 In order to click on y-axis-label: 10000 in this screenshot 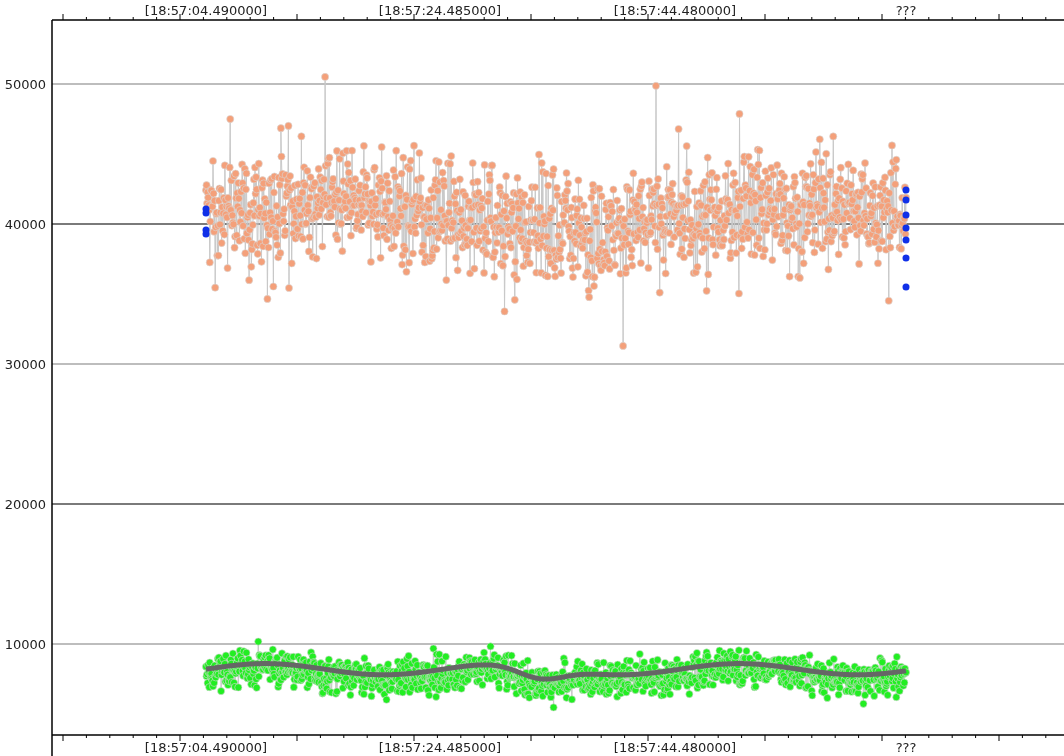, I will do `click(25, 644)`.